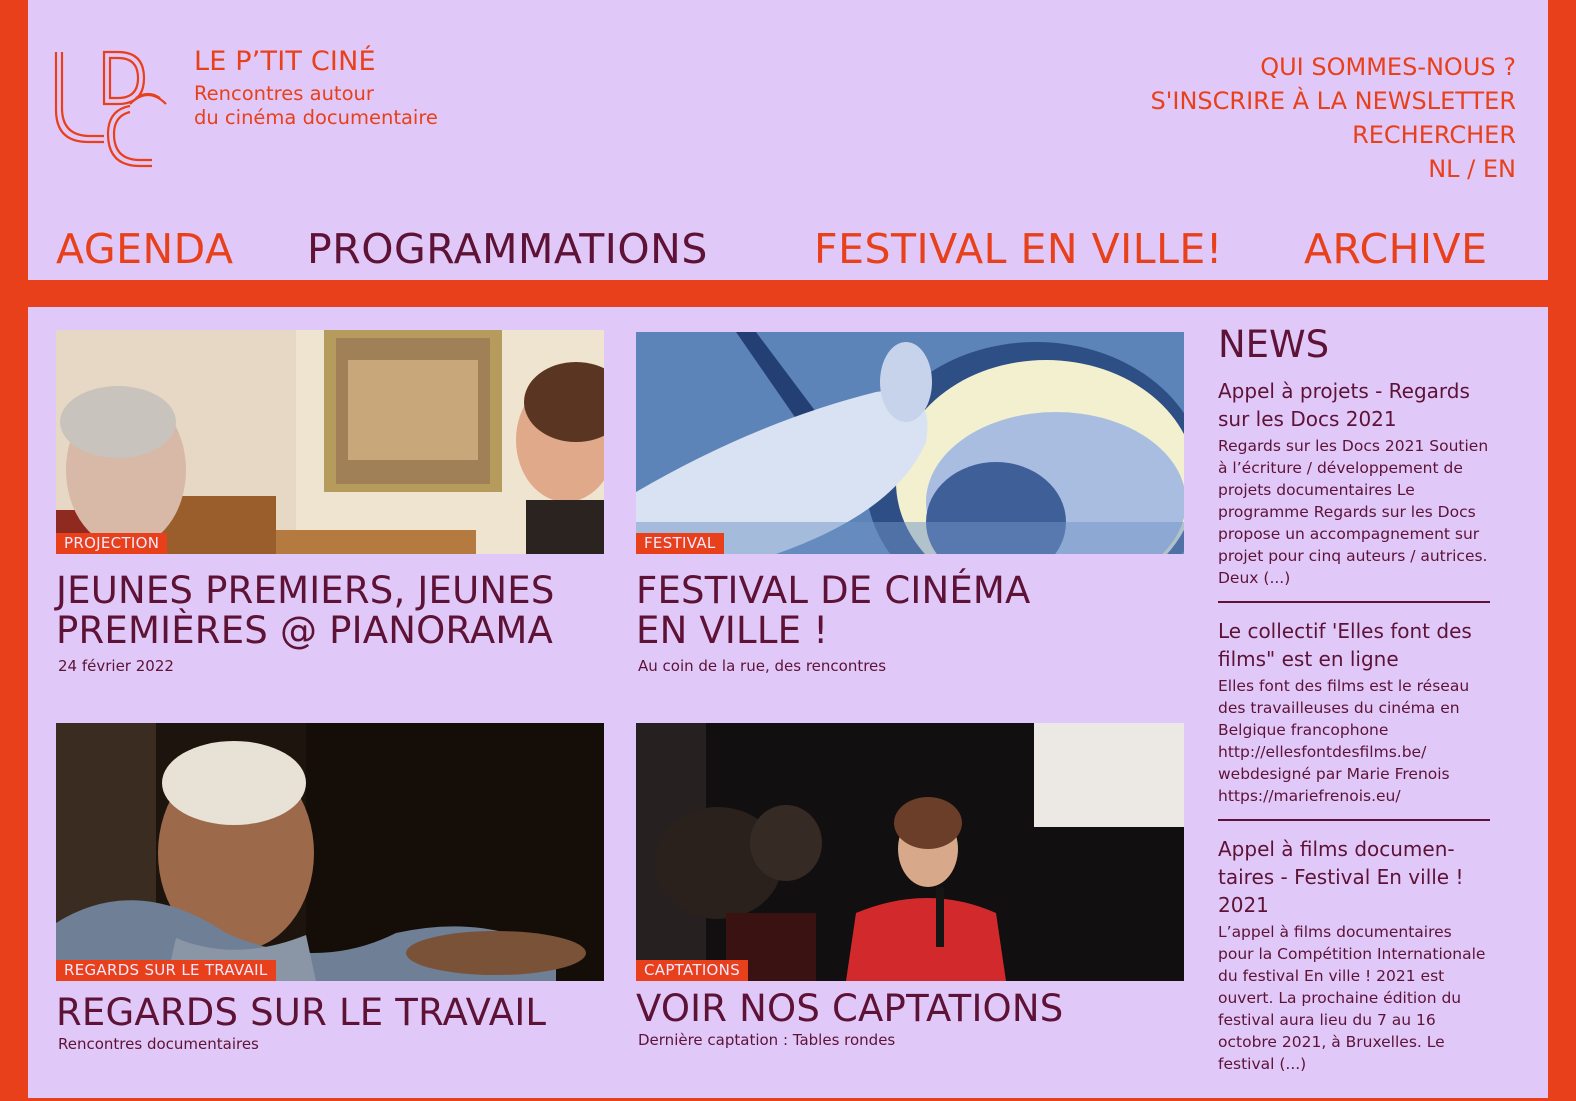 Image resolution: width=1576 pixels, height=1101 pixels. I want to click on nav-archive: ARCHIVE, so click(1396, 249).